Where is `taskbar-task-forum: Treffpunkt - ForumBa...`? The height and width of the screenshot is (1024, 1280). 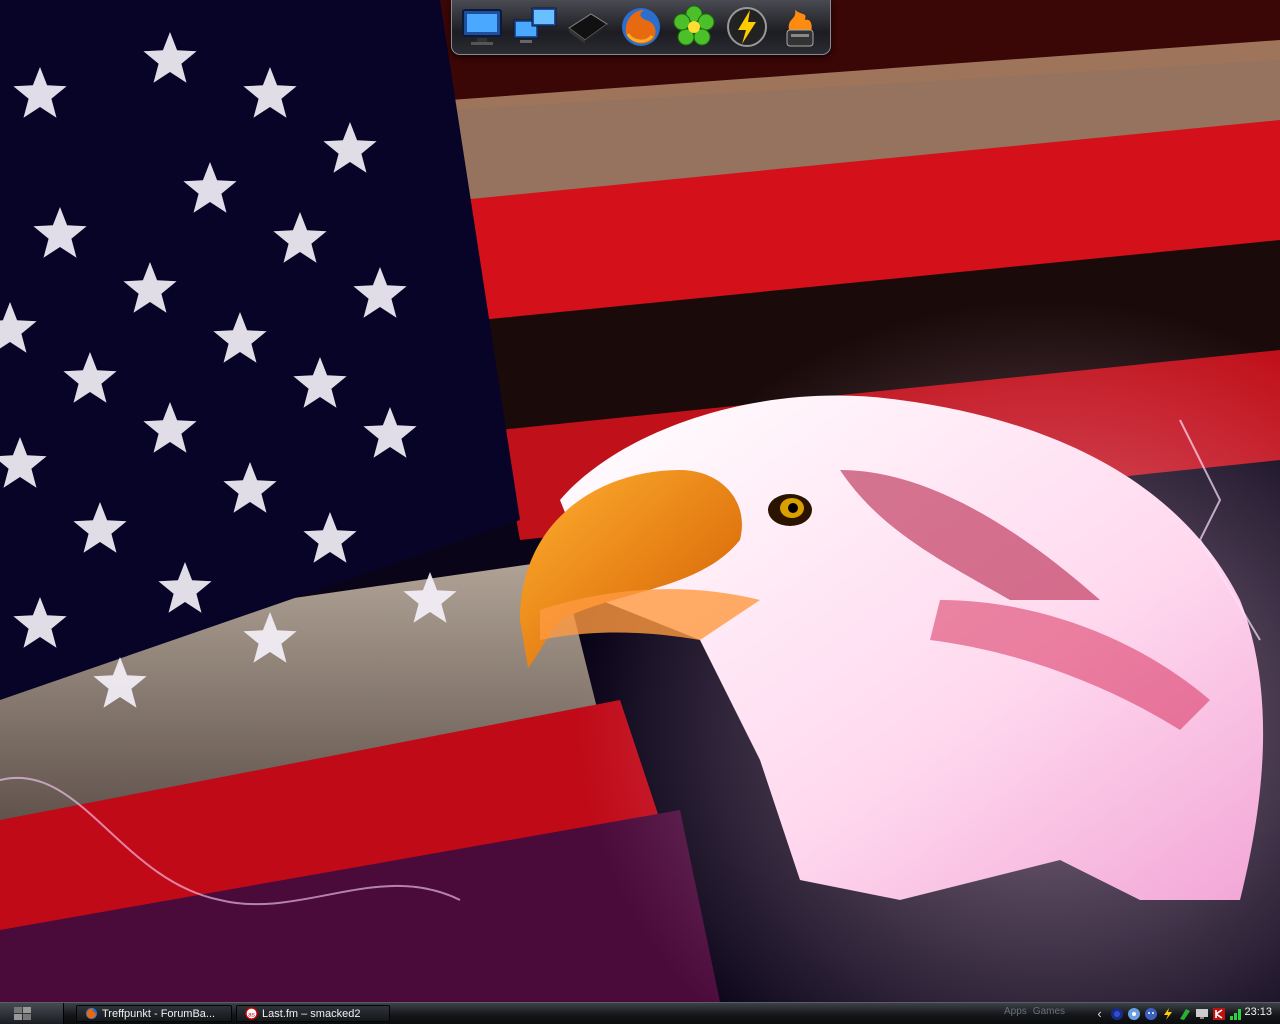
taskbar-task-forum: Treffpunkt - ForumBa... is located at coordinates (154, 1013).